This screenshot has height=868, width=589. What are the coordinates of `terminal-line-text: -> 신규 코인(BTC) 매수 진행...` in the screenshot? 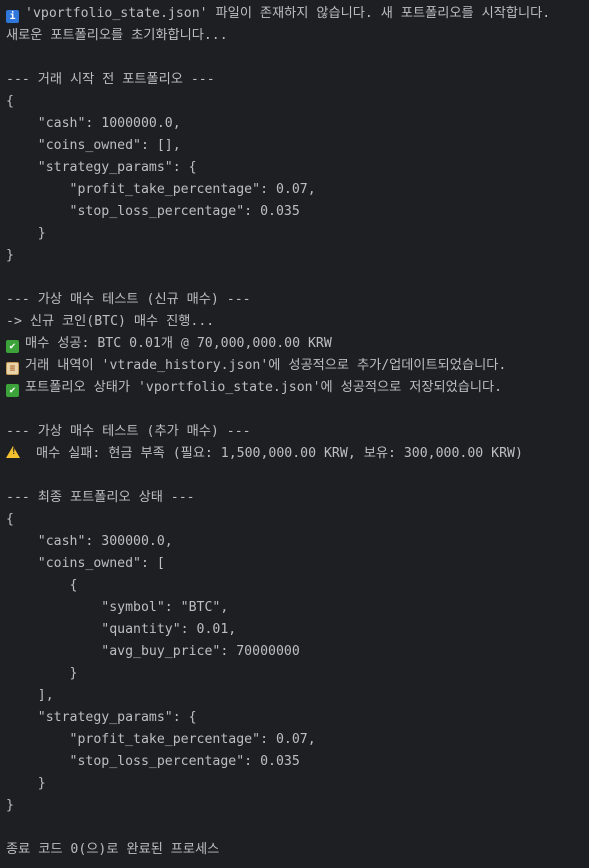 It's located at (110, 321).